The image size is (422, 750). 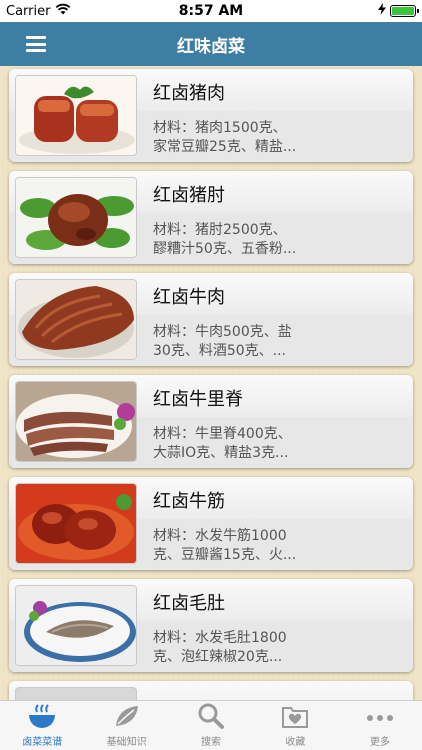 I want to click on recipe-title: 红卤猪肘, so click(x=189, y=195).